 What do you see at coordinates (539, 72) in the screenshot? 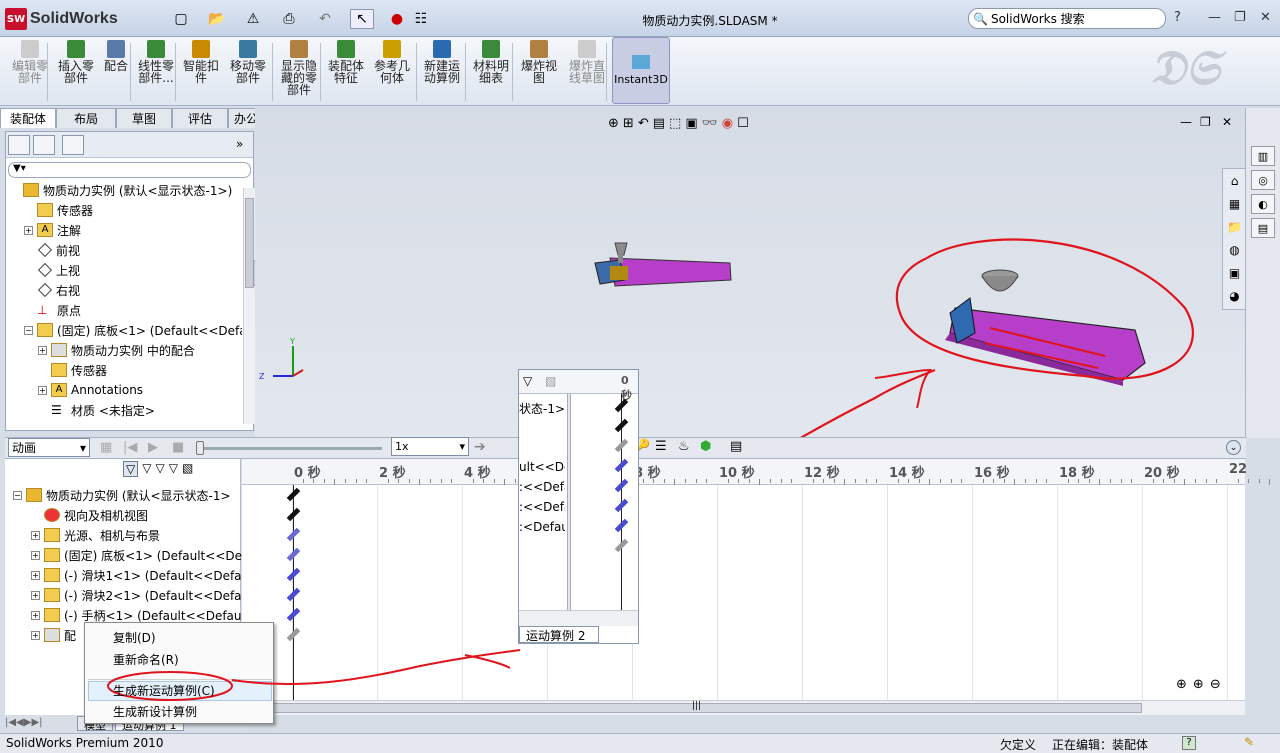
I see `ribbon-button-exploded-view: 爆炸视 图` at bounding box center [539, 72].